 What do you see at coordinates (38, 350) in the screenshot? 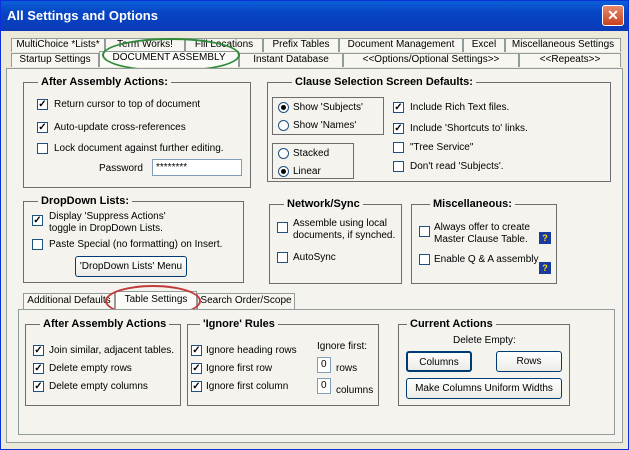
I see `join-tables-checkbox: ✓` at bounding box center [38, 350].